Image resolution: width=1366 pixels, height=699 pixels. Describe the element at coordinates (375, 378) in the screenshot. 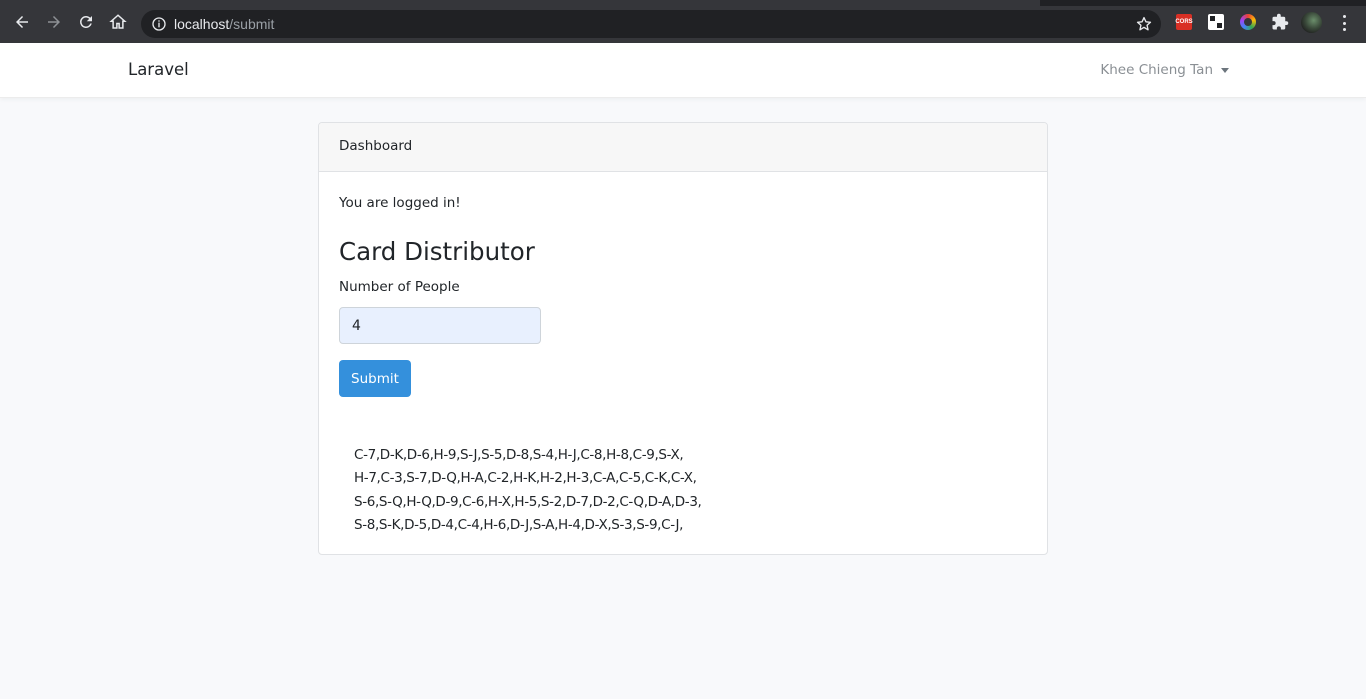

I see `submit-button: Submit` at that location.